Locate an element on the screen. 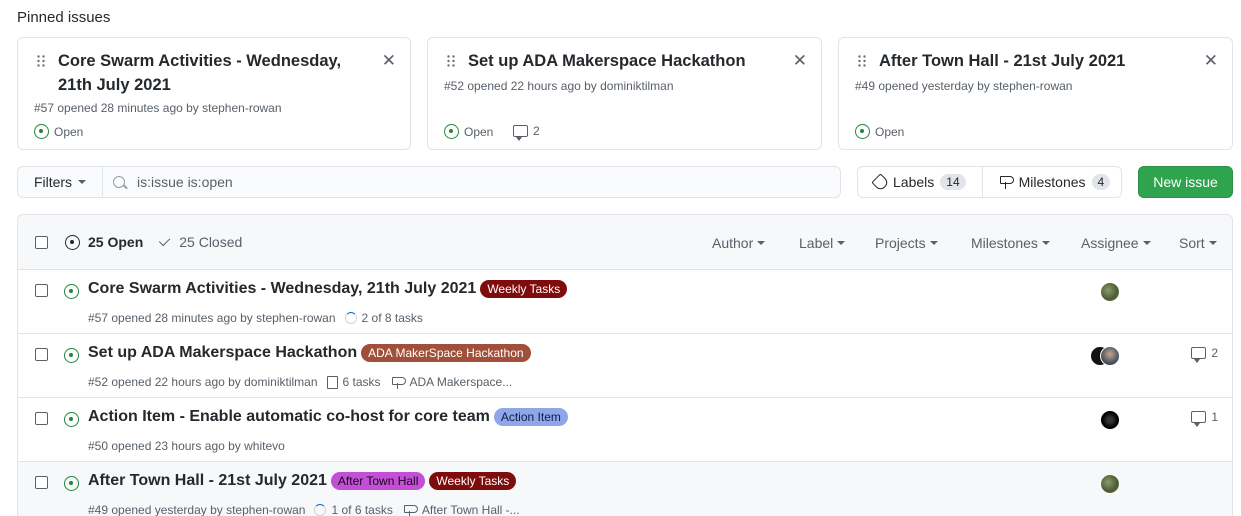 The image size is (1241, 516). task-progress: 6 tasks is located at coordinates (361, 382).